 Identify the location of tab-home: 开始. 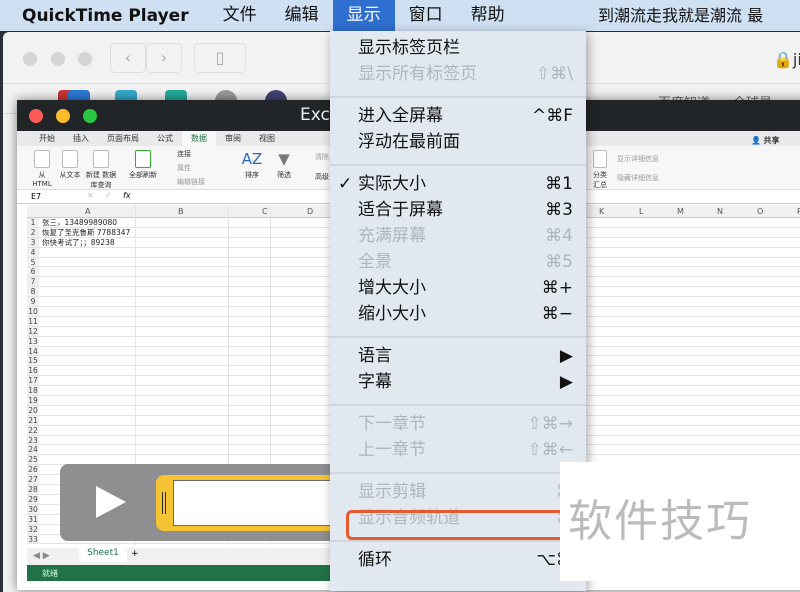
(40, 138).